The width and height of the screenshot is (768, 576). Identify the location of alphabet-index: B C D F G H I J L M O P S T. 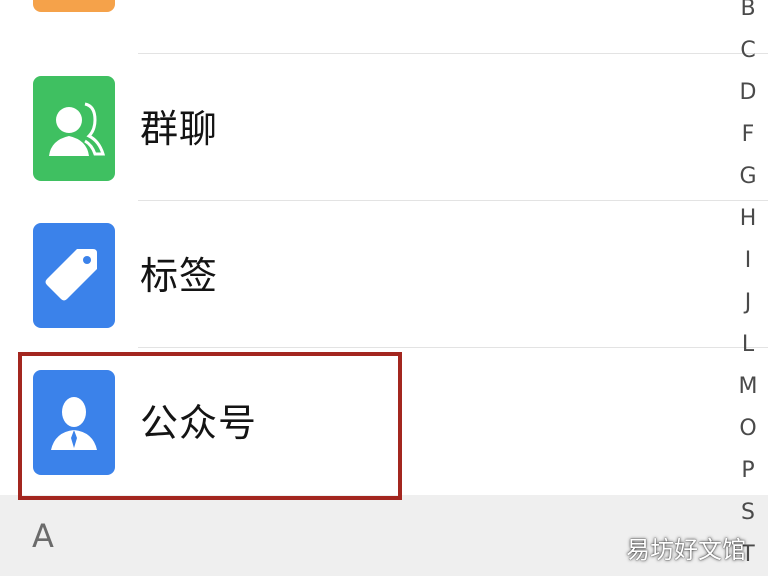
(748, 288).